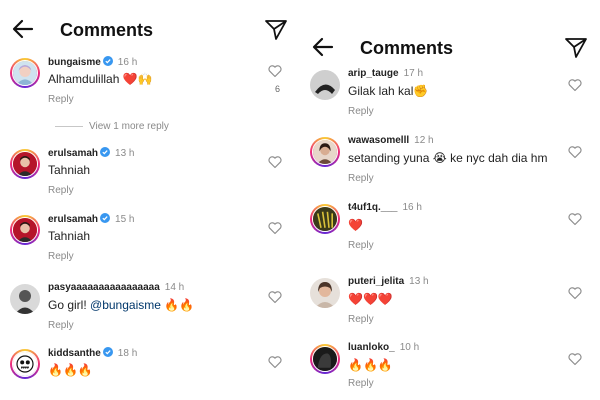 This screenshot has width=600, height=400. Describe the element at coordinates (104, 287) in the screenshot. I see `username: pasyaaaaaaaaaaaaaaaa` at that location.